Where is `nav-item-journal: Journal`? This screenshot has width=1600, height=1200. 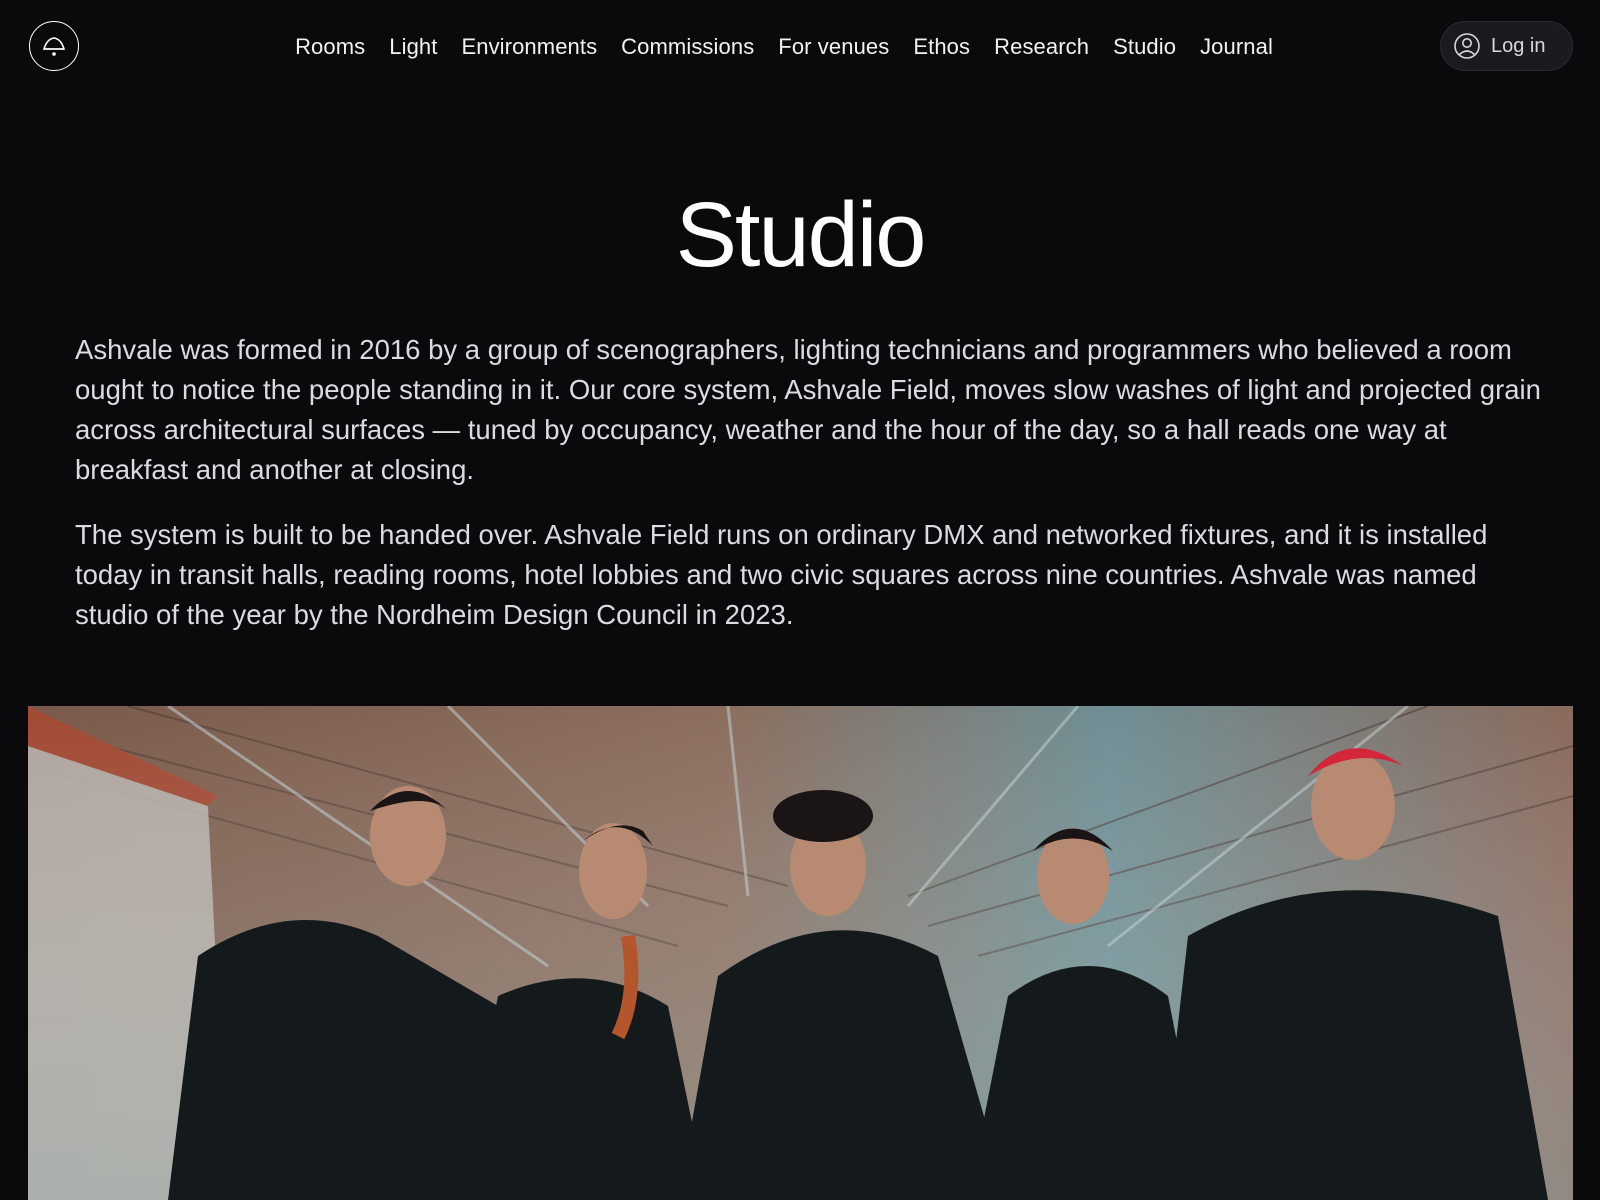 nav-item-journal: Journal is located at coordinates (1236, 47).